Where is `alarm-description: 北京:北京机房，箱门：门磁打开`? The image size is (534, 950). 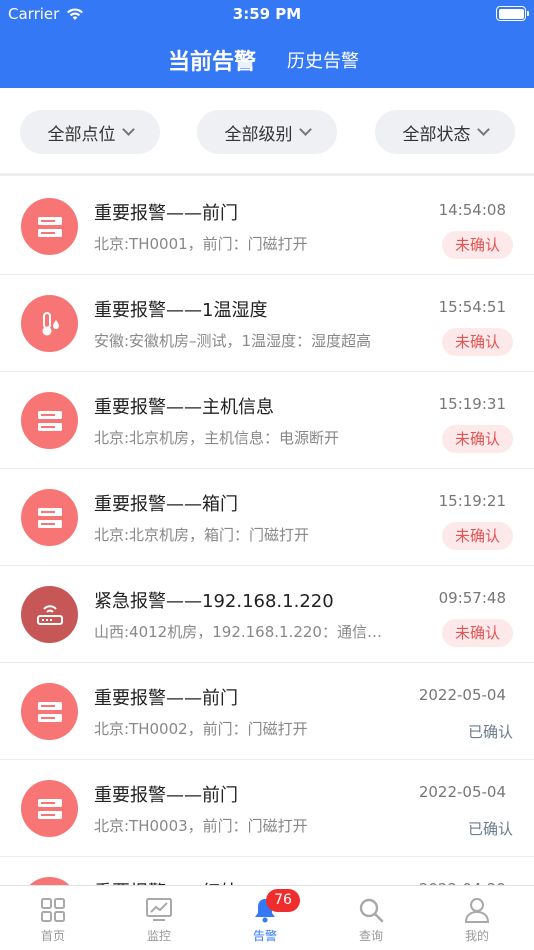
alarm-description: 北京:北京机房，箱门：门磁打开 is located at coordinates (202, 535).